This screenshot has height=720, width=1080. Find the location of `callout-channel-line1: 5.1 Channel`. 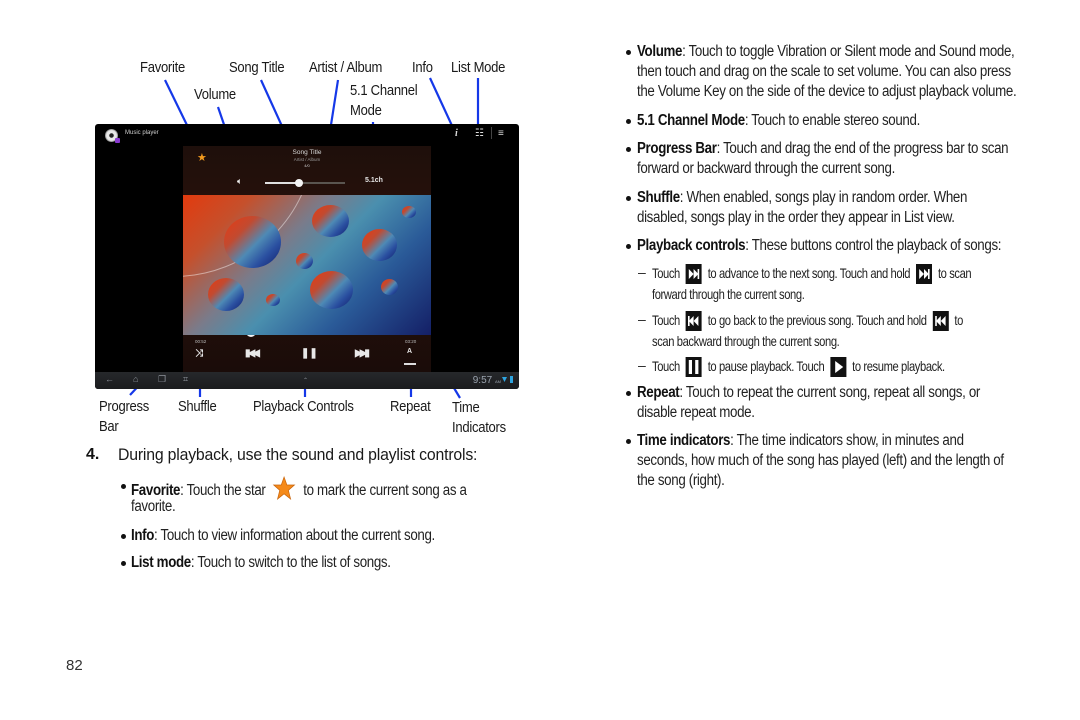

callout-channel-line1: 5.1 Channel is located at coordinates (384, 91).